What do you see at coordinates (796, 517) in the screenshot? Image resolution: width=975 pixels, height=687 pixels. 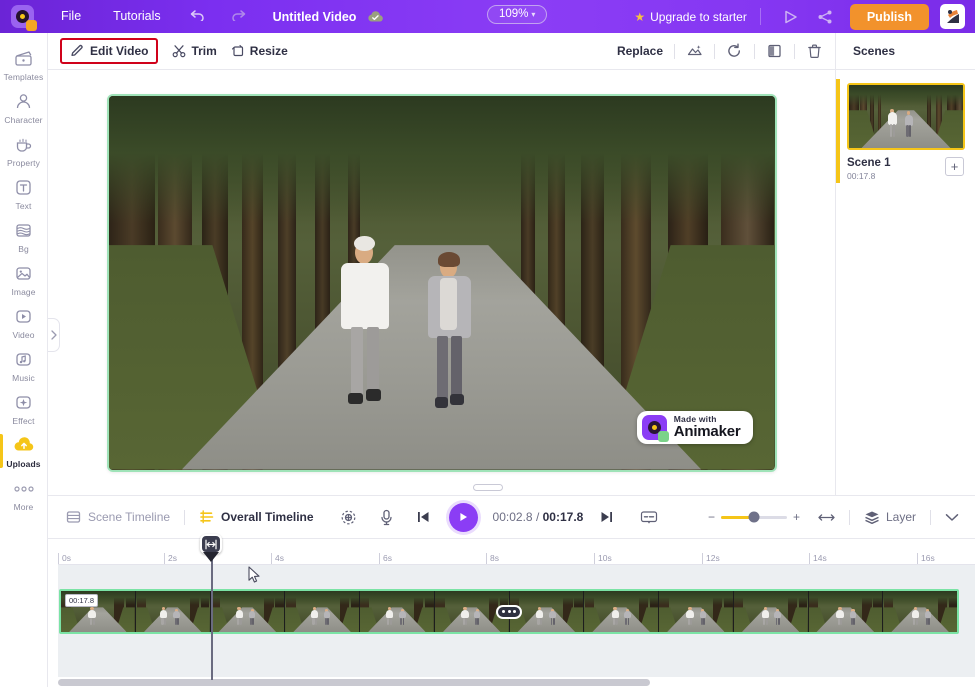 I see `zoom-in-button: +` at bounding box center [796, 517].